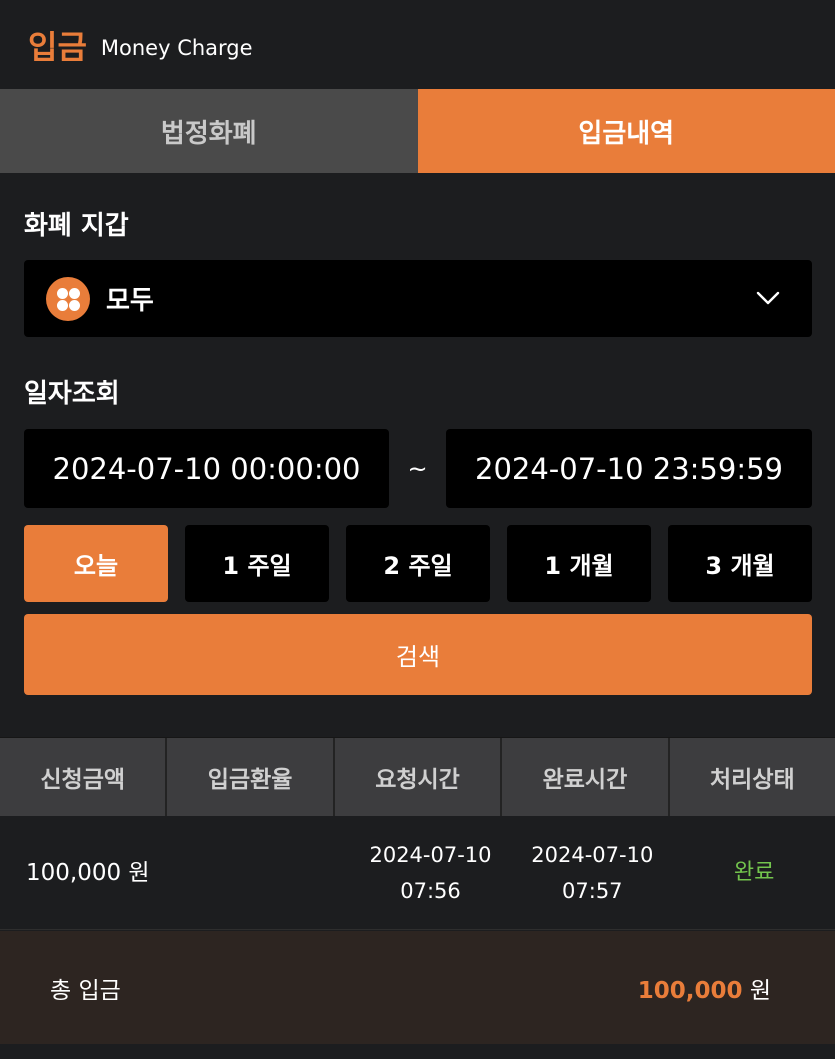  I want to click on range-2week-button: 2 주일, so click(418, 563).